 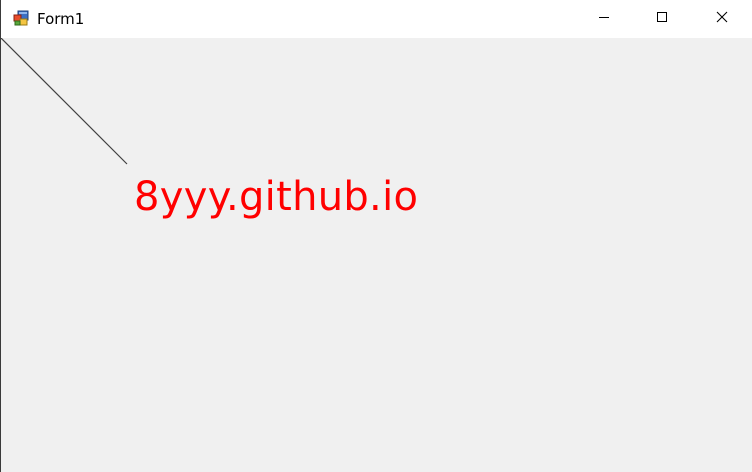 I want to click on drawn-line, so click(x=64, y=101).